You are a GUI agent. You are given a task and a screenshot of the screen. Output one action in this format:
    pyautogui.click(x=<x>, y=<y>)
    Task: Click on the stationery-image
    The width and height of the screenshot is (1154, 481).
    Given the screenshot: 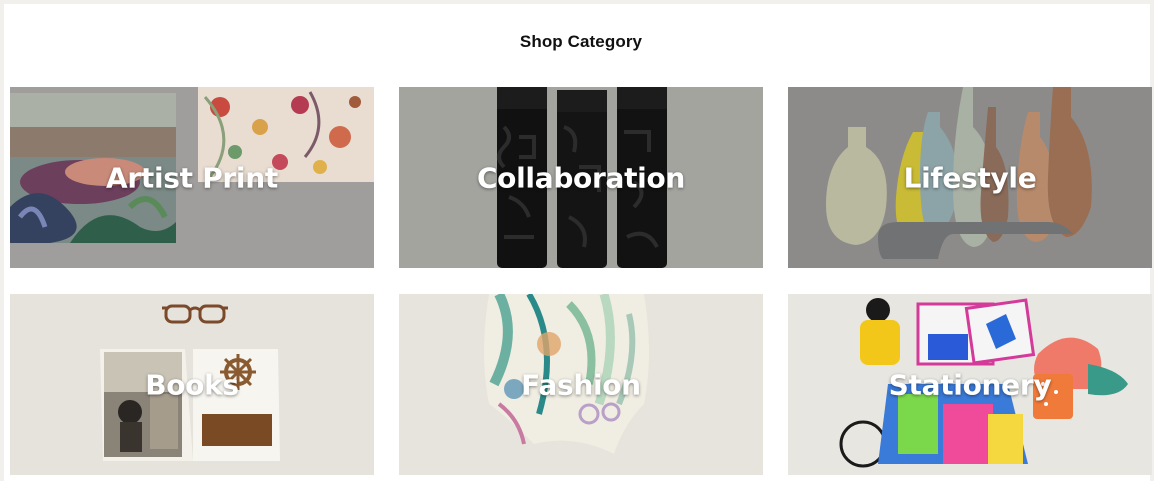 What is the action you would take?
    pyautogui.click(x=983, y=383)
    